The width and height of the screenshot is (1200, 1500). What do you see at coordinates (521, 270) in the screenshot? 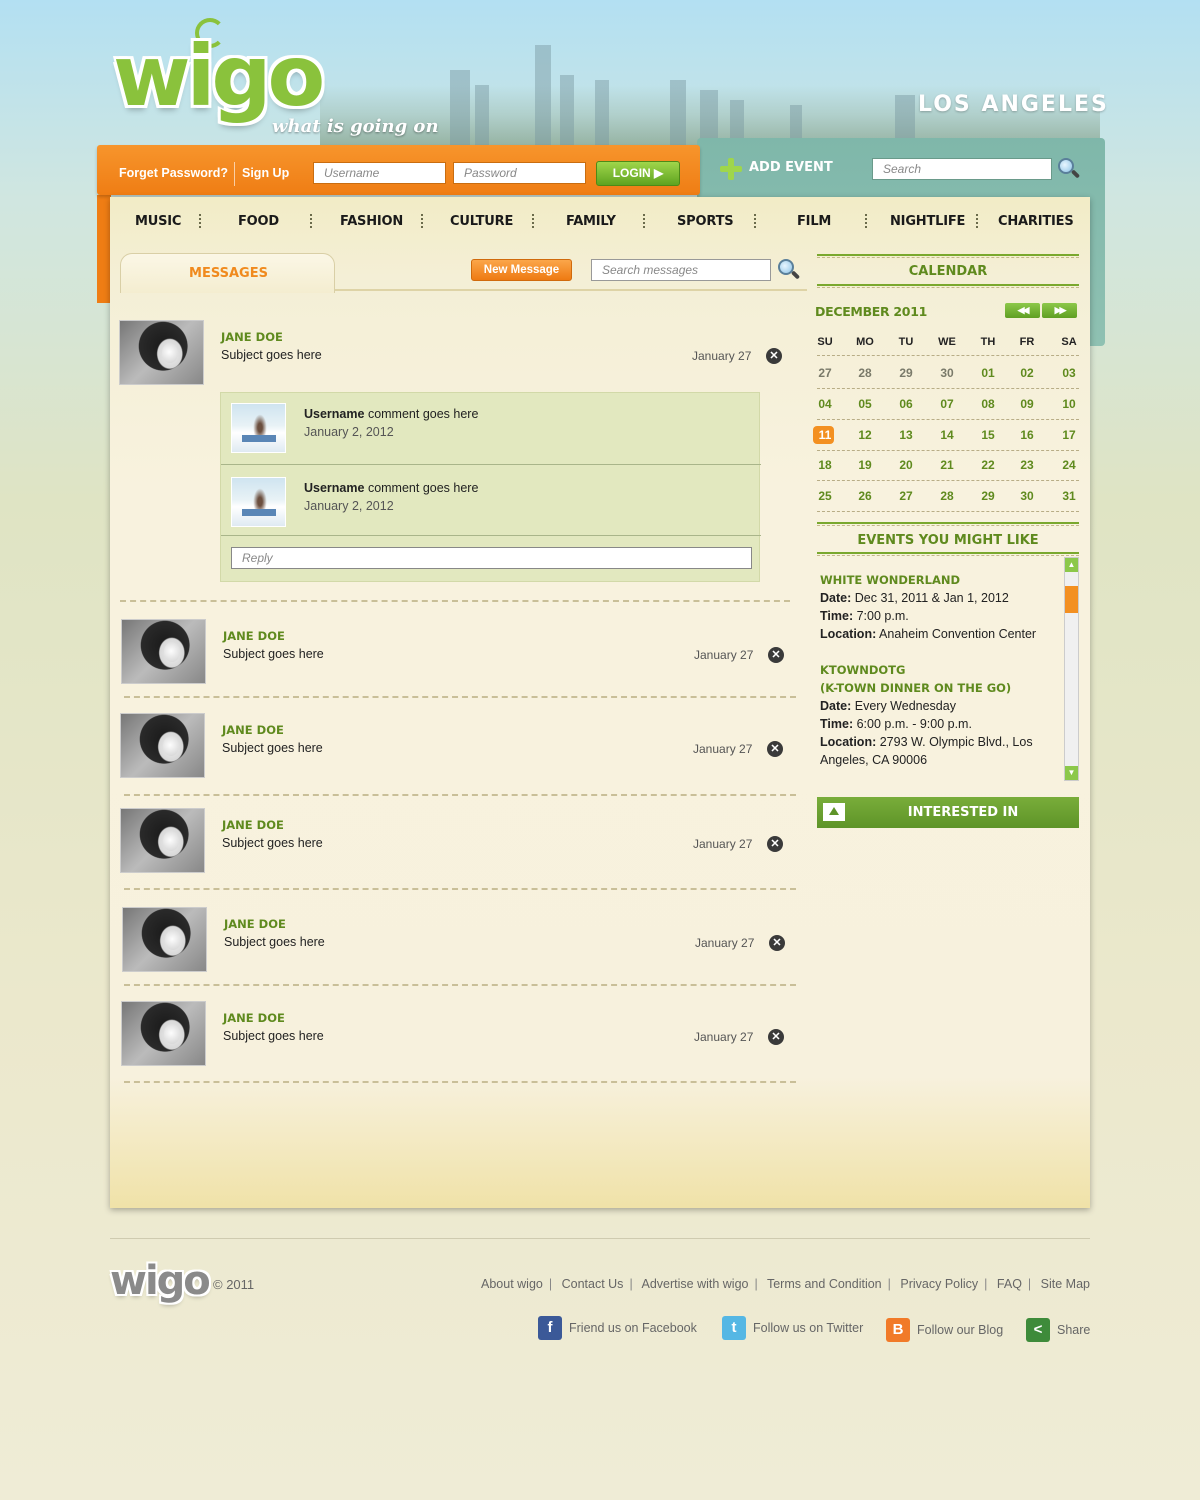
I see `new-message-button: New Message` at bounding box center [521, 270].